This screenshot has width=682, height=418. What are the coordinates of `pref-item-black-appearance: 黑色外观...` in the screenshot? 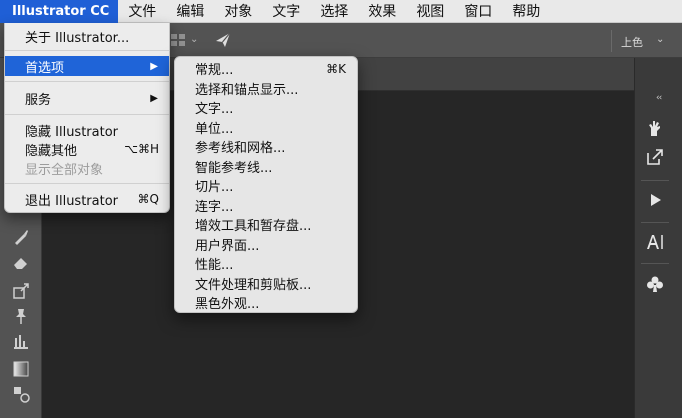 It's located at (266, 303).